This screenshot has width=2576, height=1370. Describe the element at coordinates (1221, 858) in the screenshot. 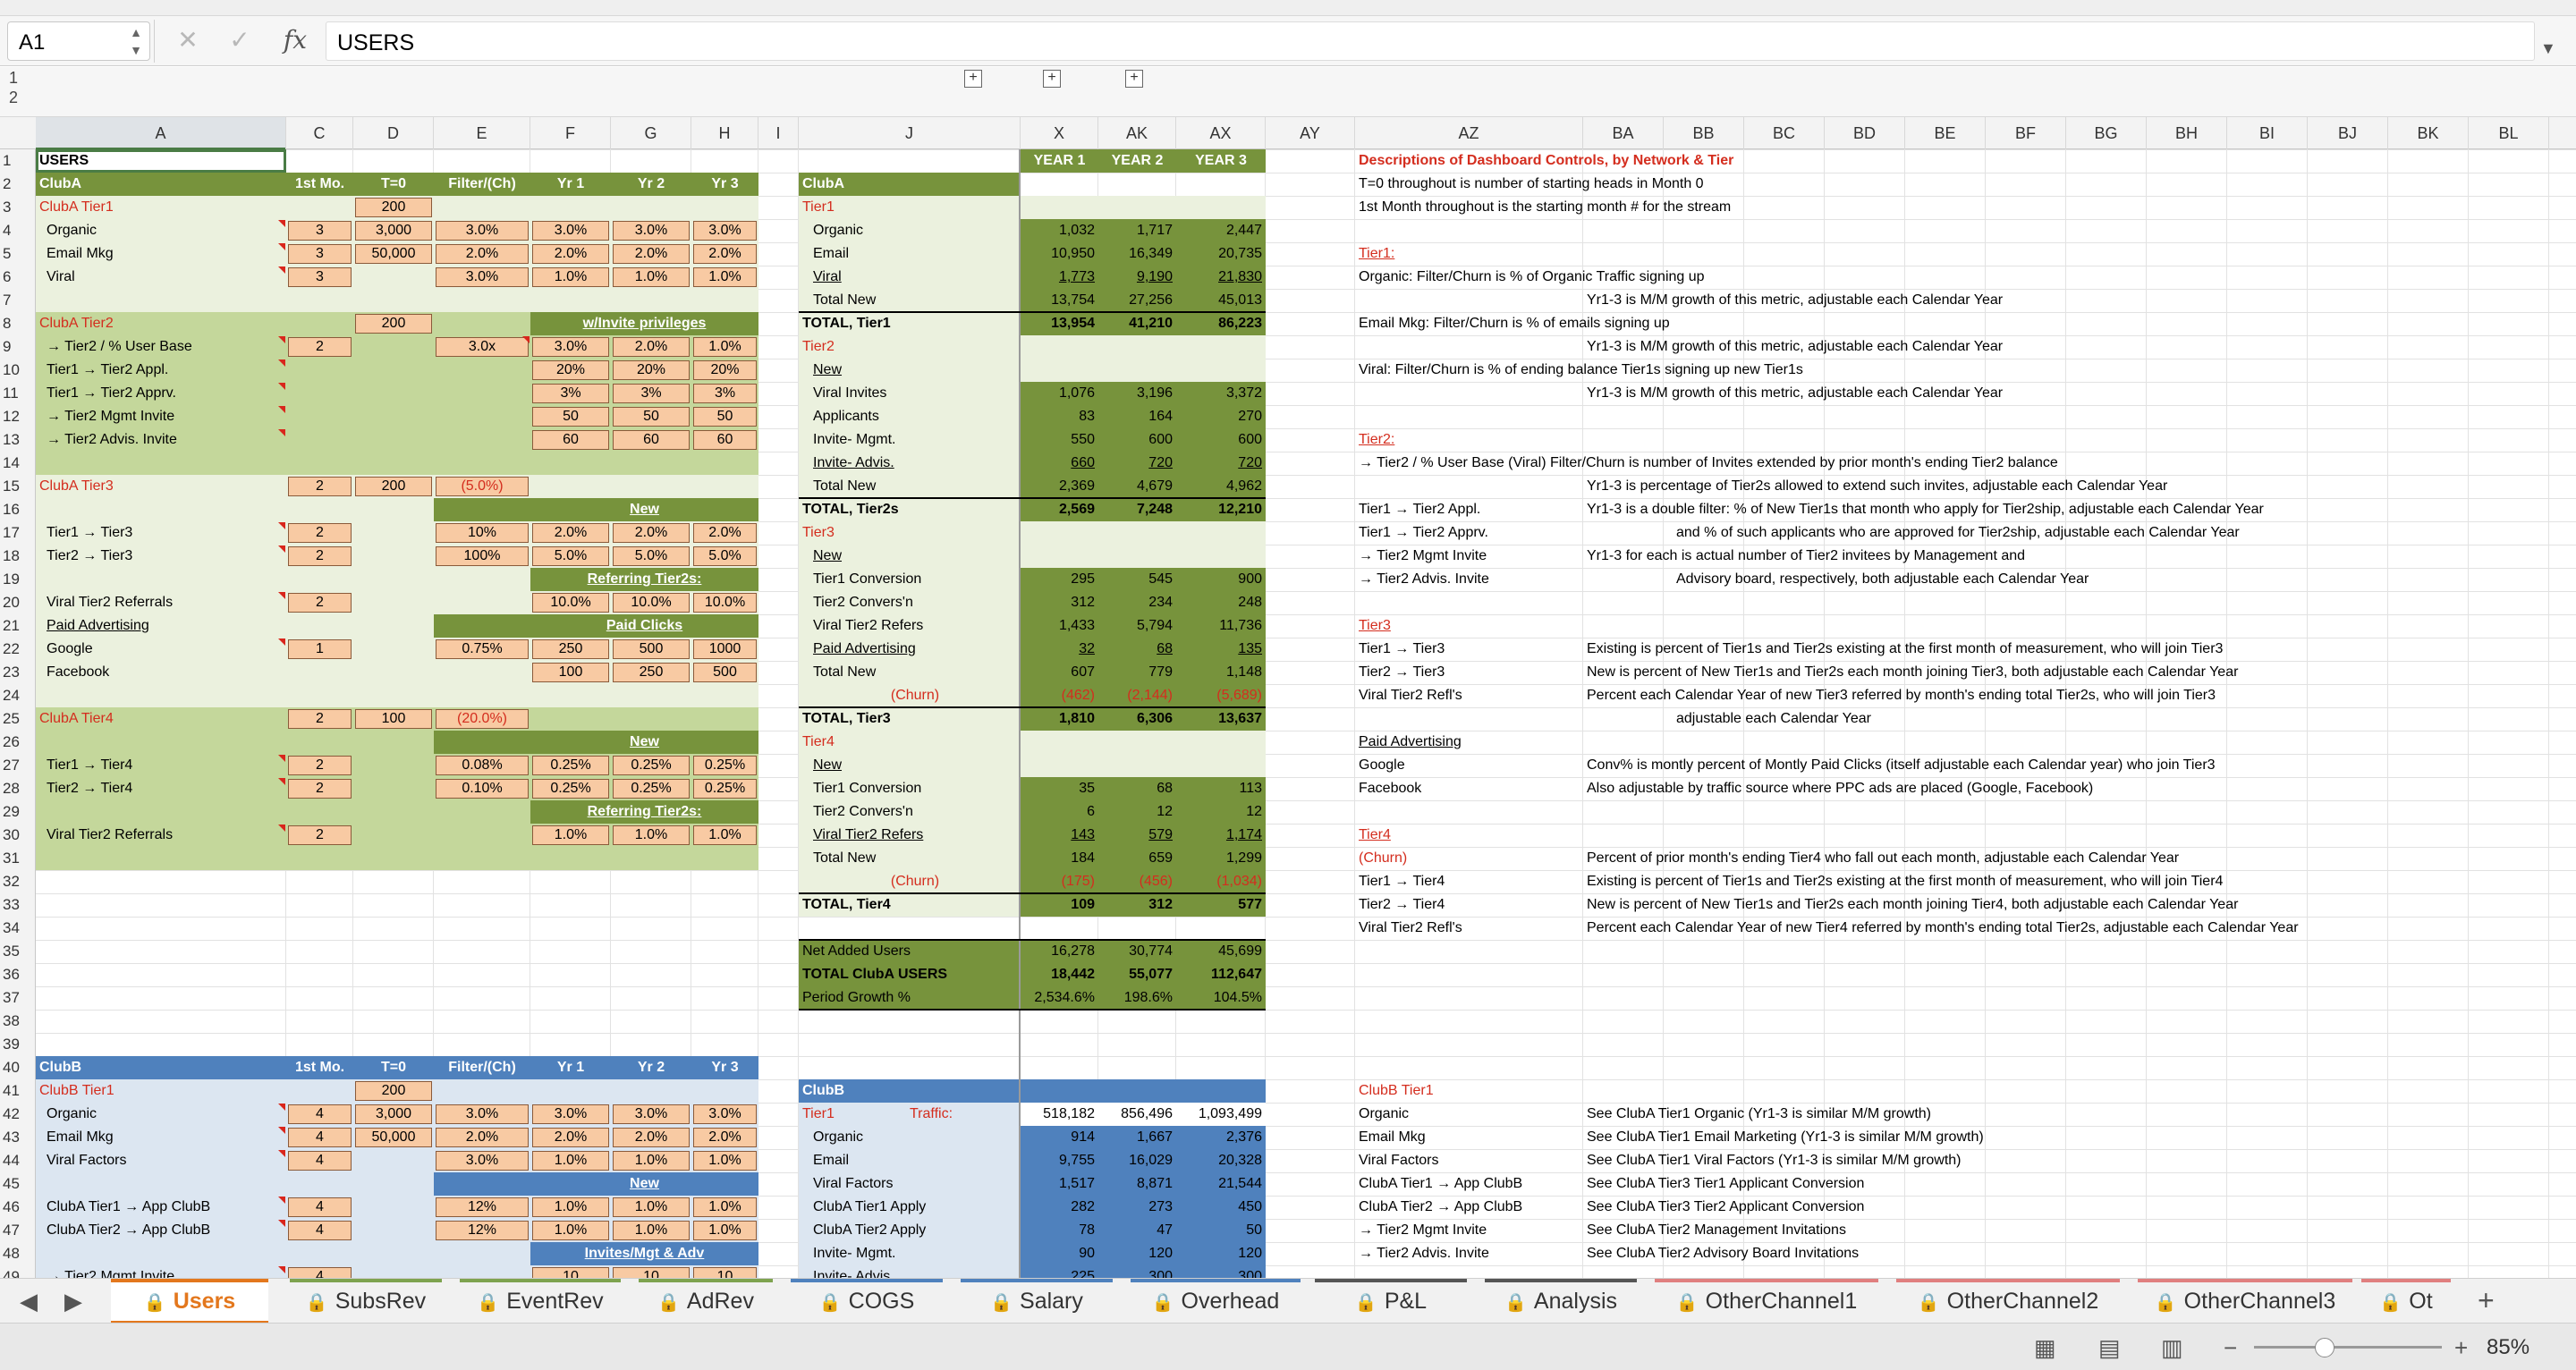

I see `calc-value: 1,299` at that location.